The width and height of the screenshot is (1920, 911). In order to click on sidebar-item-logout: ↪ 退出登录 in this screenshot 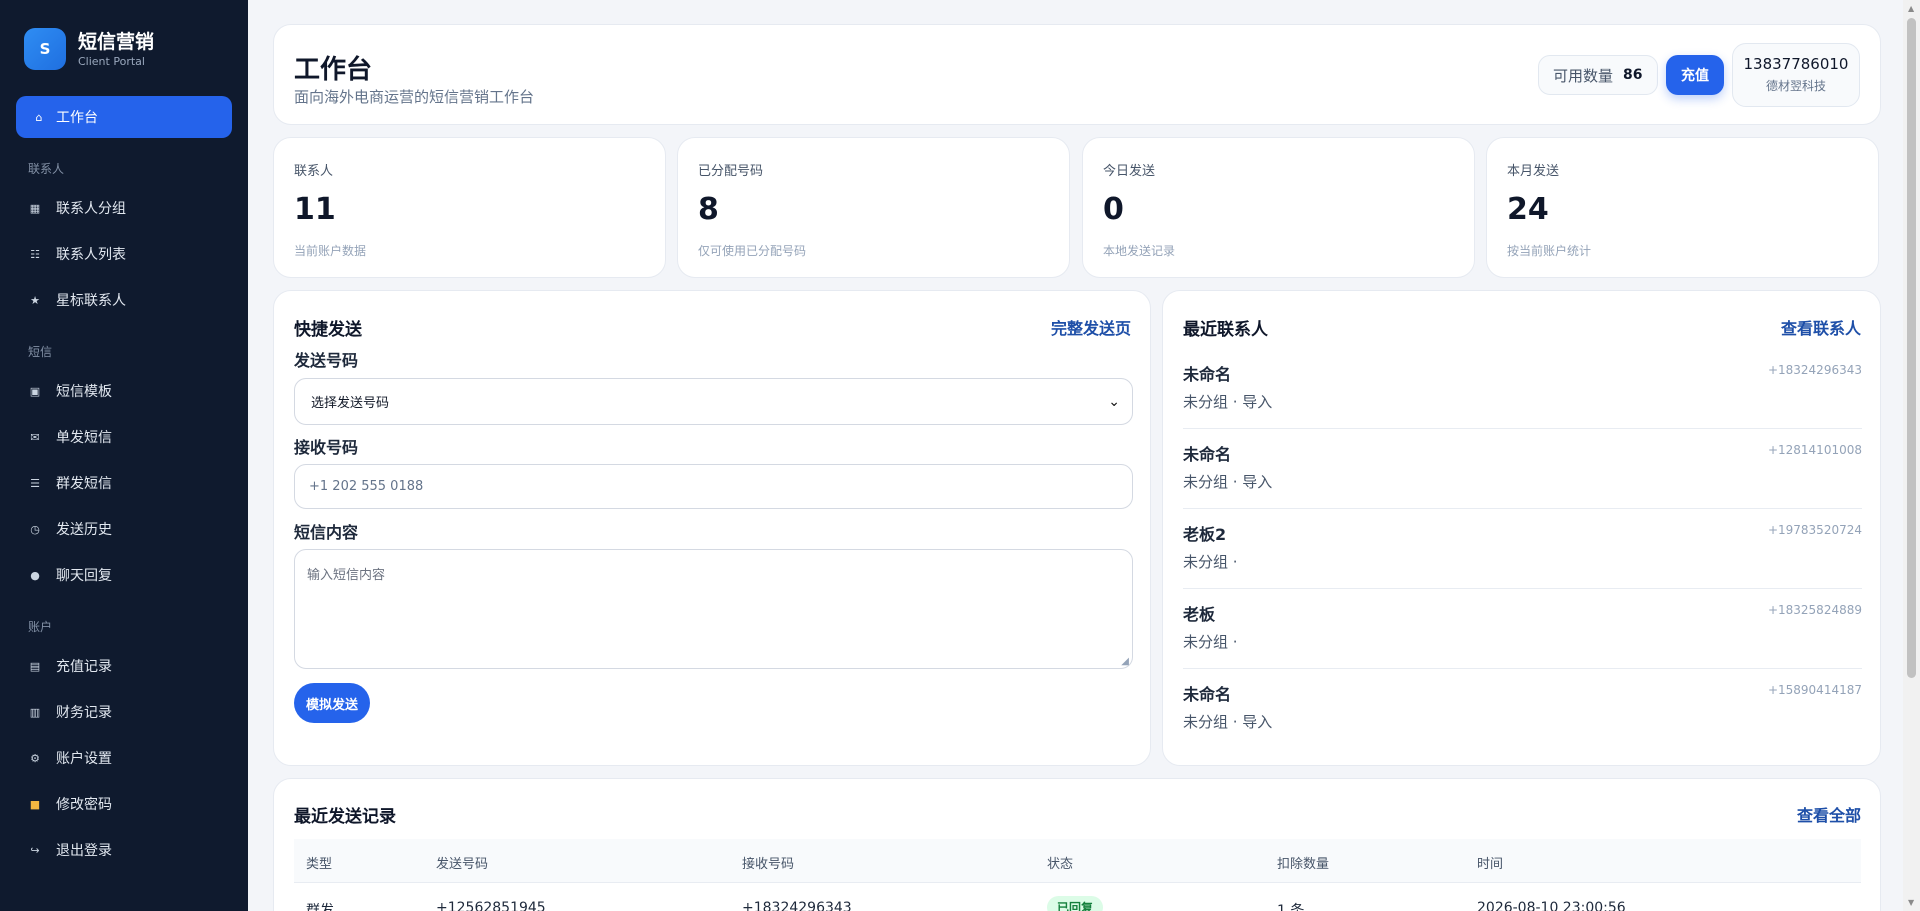, I will do `click(70, 850)`.